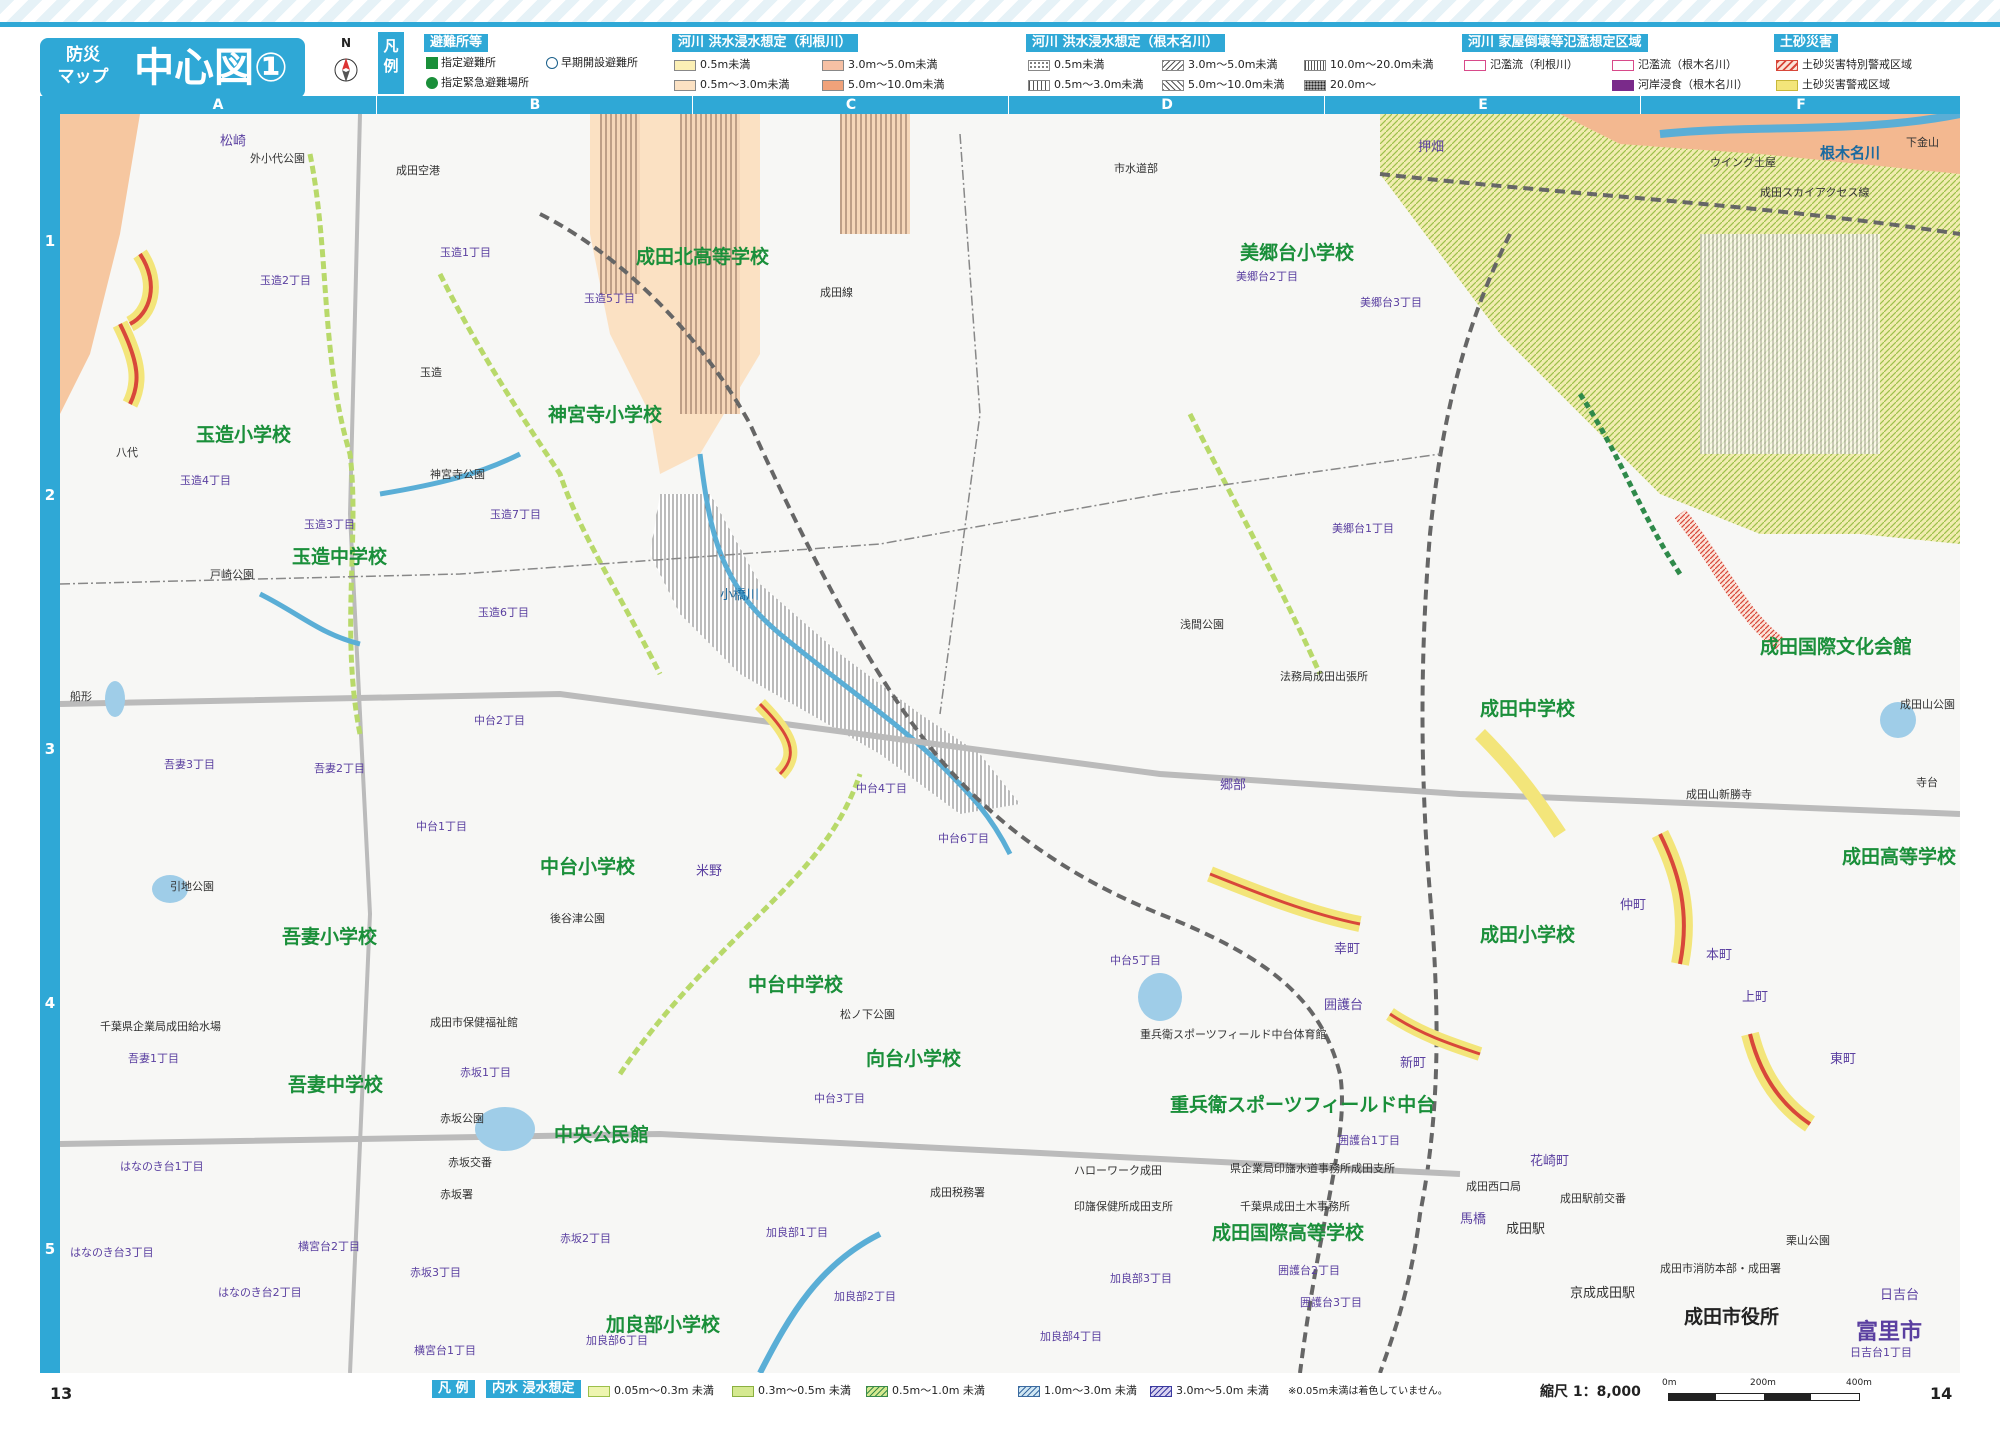 This screenshot has width=2000, height=1429. I want to click on place-narita-nishiguchi-po: 成田西口局, so click(1493, 1186).